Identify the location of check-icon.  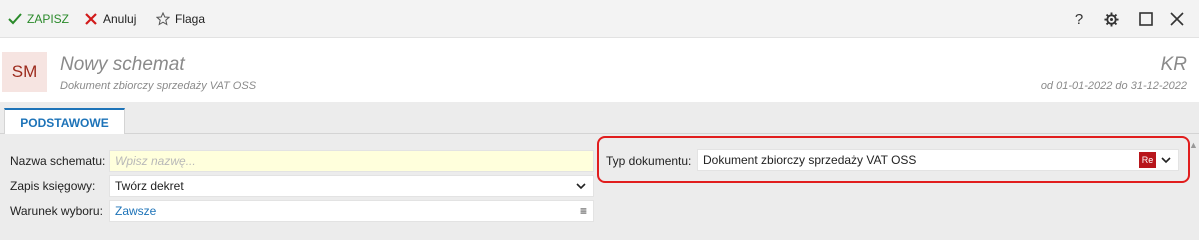
(15, 19).